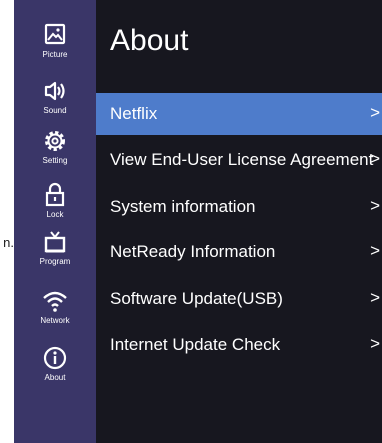 This screenshot has height=443, width=382. I want to click on menu-item-label: System information, so click(183, 206).